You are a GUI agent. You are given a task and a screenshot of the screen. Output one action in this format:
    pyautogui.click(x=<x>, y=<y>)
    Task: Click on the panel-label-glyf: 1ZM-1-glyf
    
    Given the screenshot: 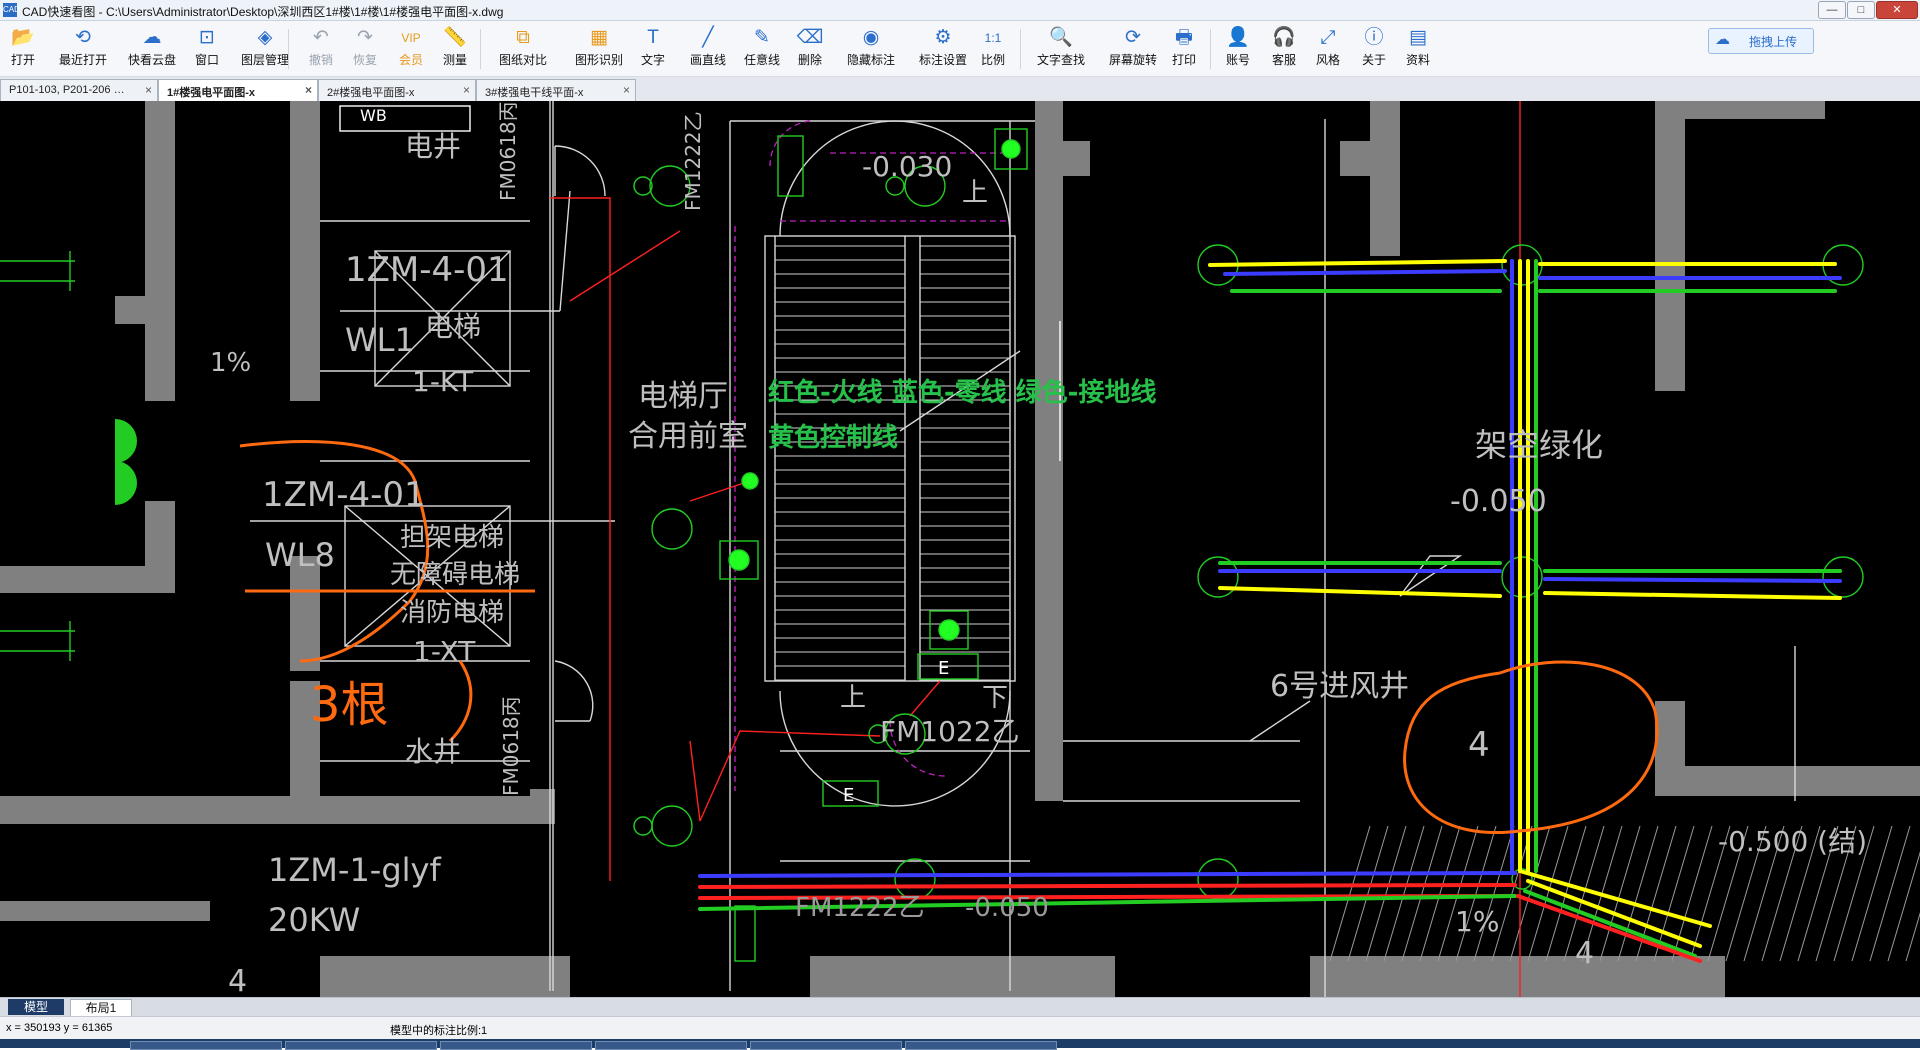 What is the action you would take?
    pyautogui.click(x=354, y=870)
    